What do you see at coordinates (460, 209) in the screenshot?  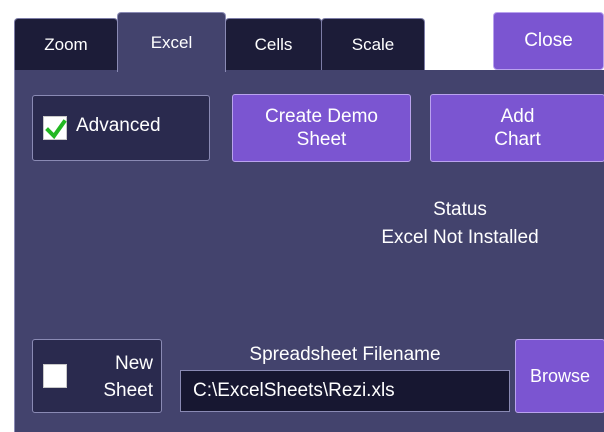 I see `status-title: Status` at bounding box center [460, 209].